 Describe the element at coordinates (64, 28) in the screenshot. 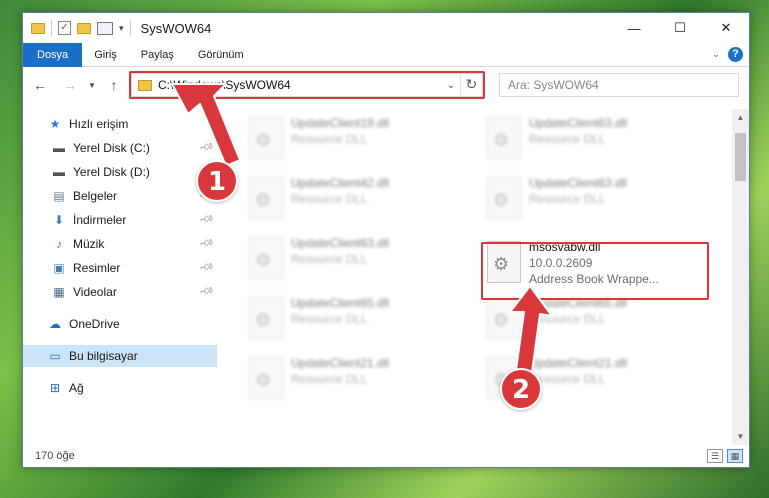

I see `properties-check-icon: ✓` at that location.